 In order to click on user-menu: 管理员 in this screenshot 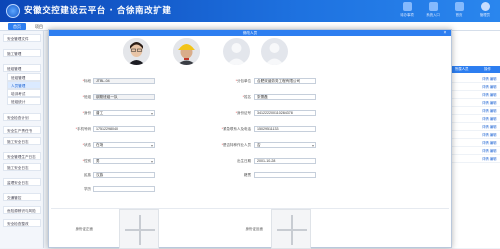, I will do `click(485, 9)`.